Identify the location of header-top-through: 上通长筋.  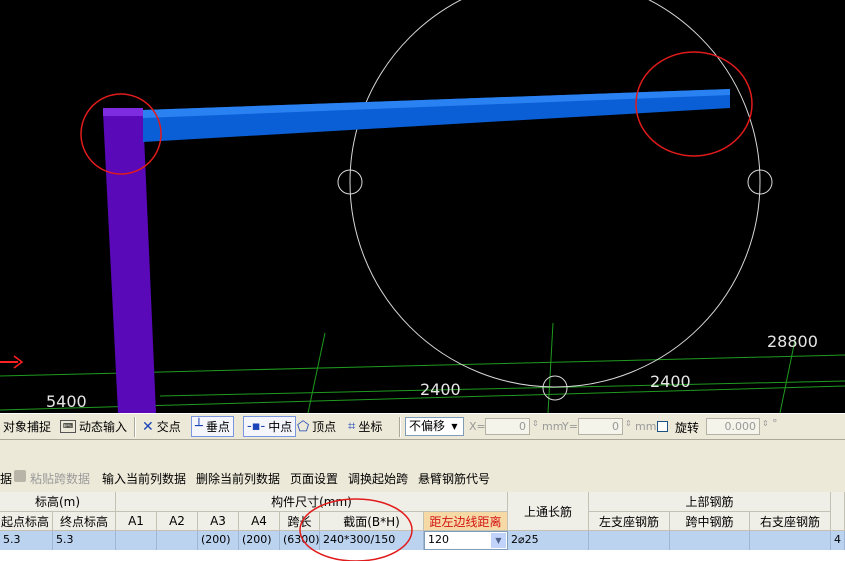
(548, 511).